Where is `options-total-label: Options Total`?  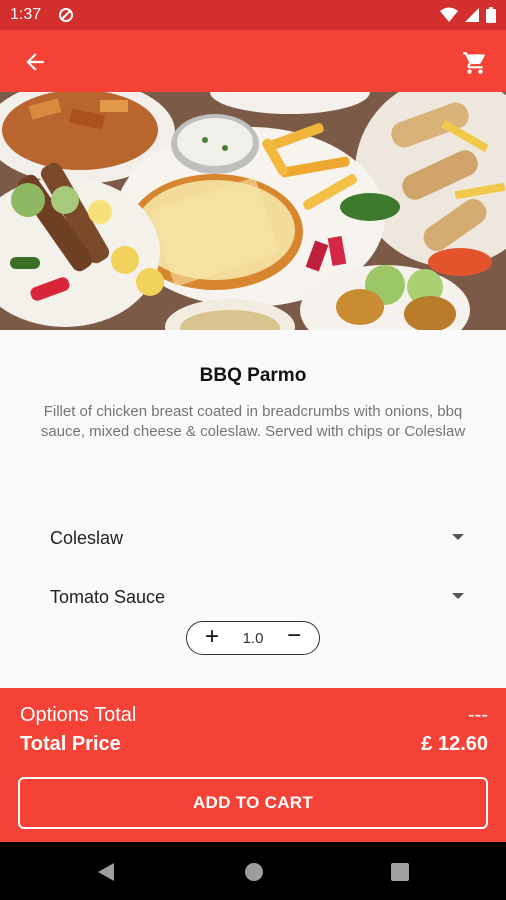 options-total-label: Options Total is located at coordinates (78, 715).